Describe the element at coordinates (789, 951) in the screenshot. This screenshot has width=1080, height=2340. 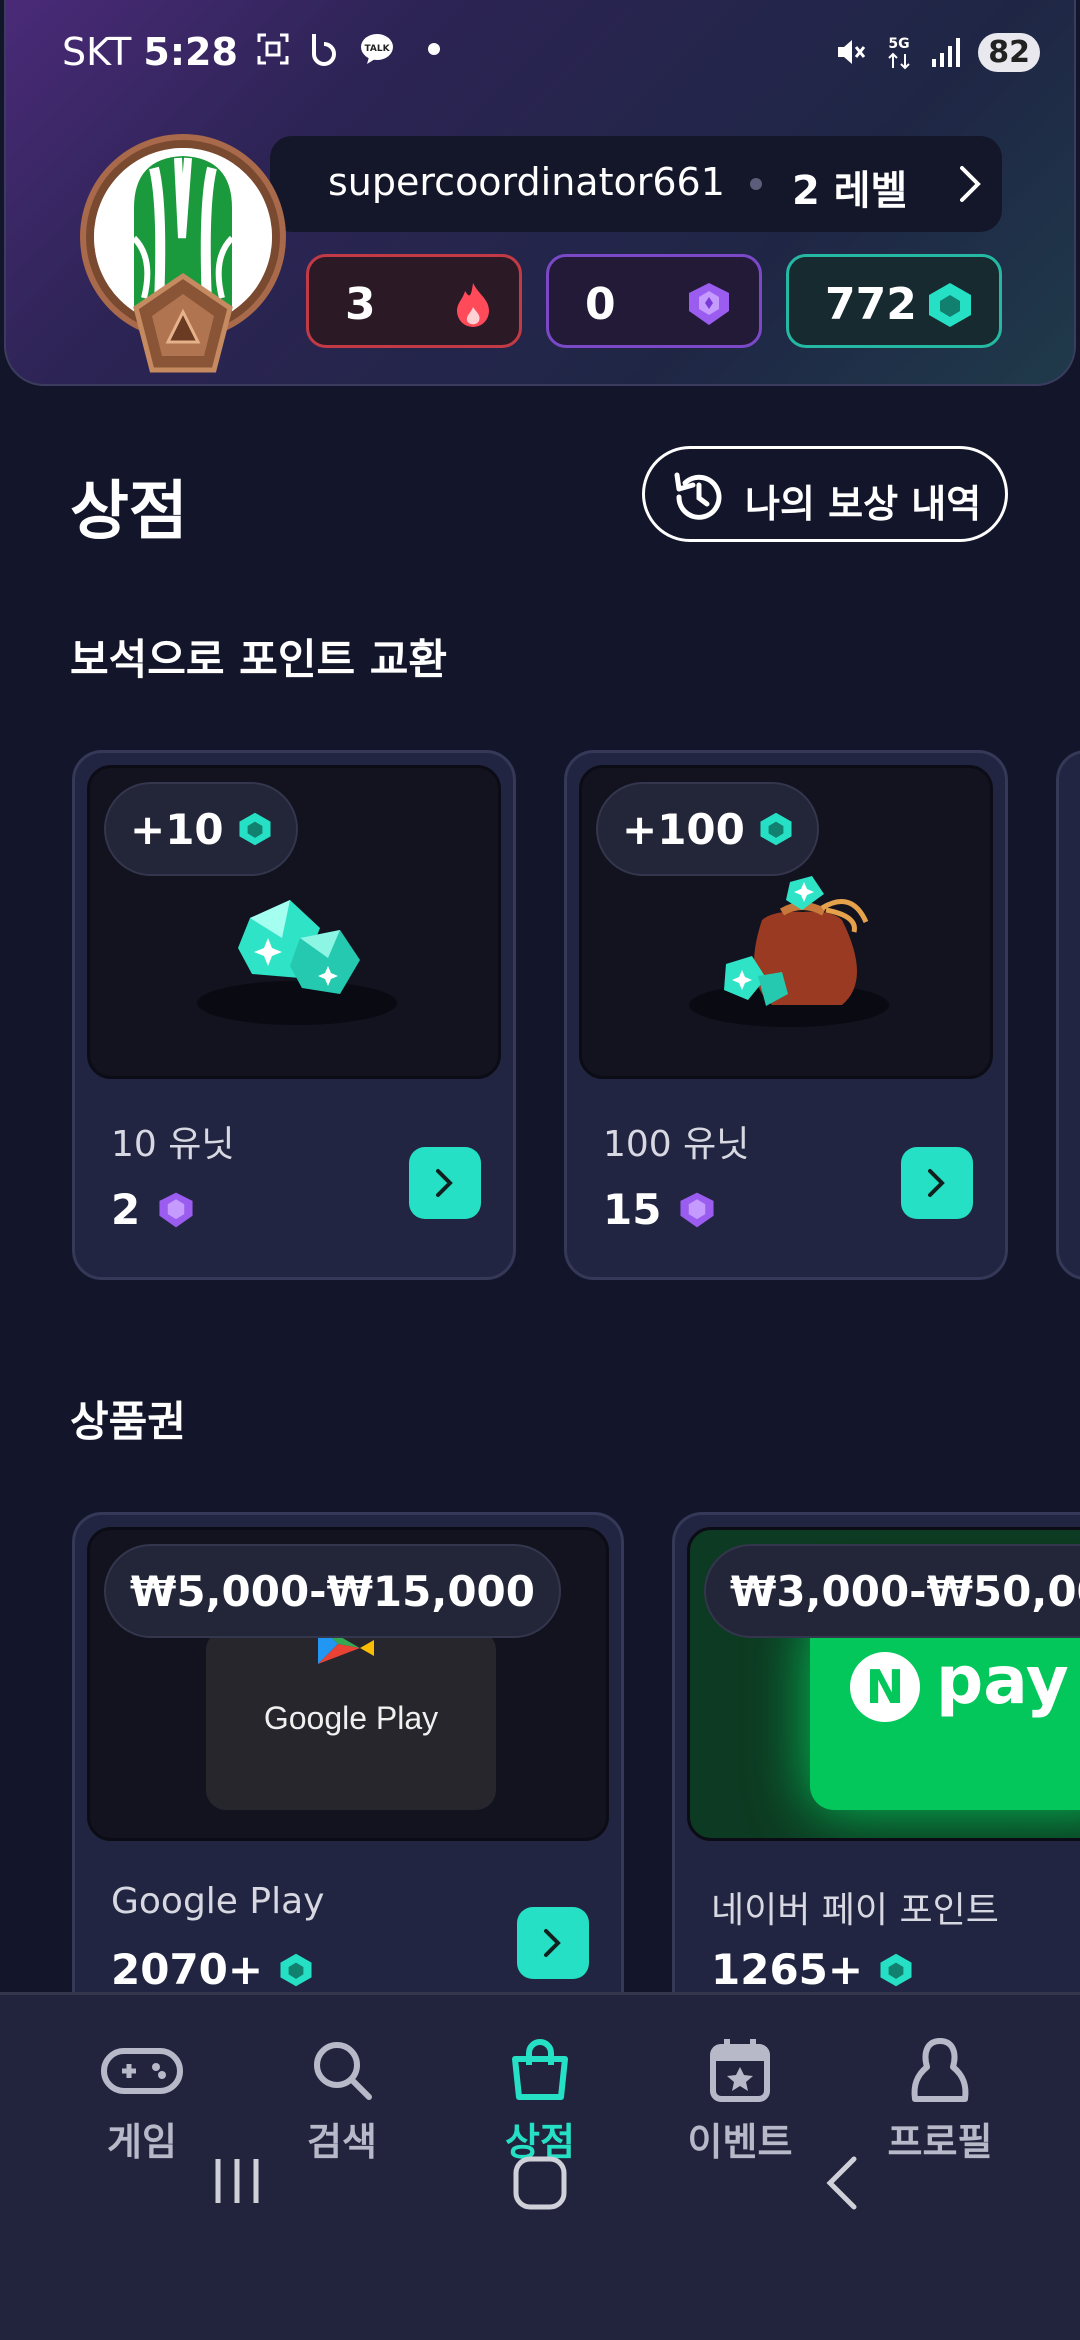
I see `gem-pouch-icon` at that location.